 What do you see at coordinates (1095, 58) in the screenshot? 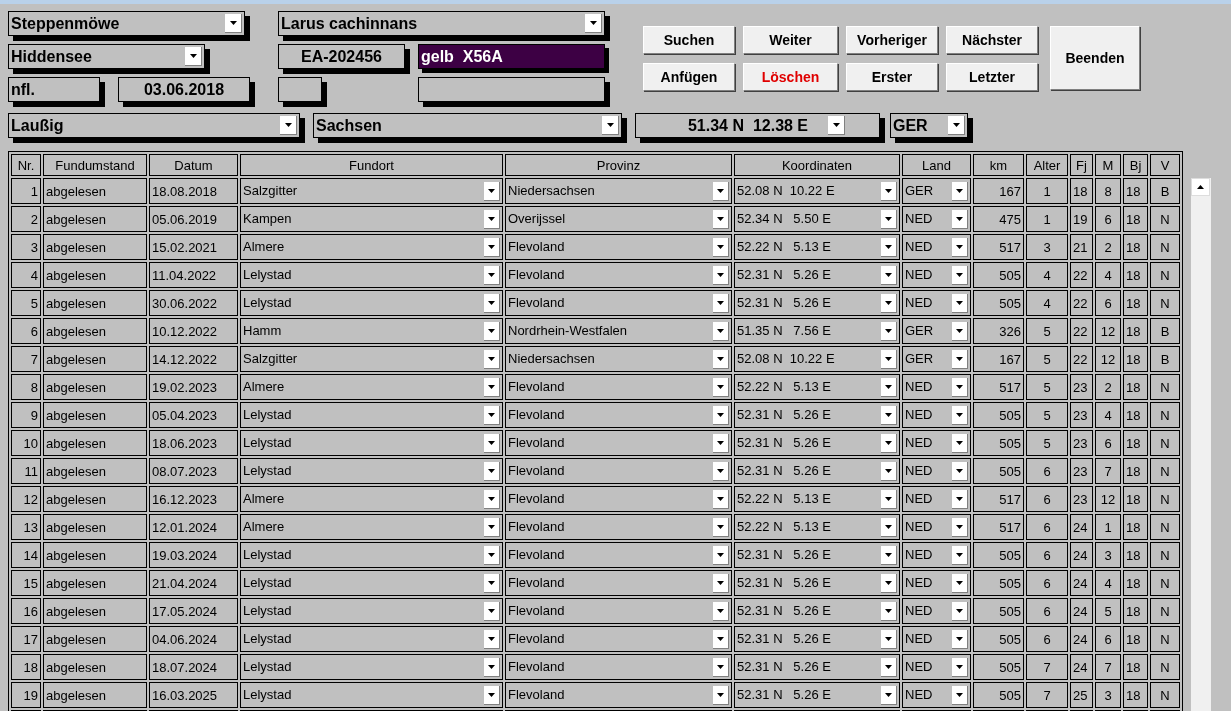
I see `exit-button: Beenden` at bounding box center [1095, 58].